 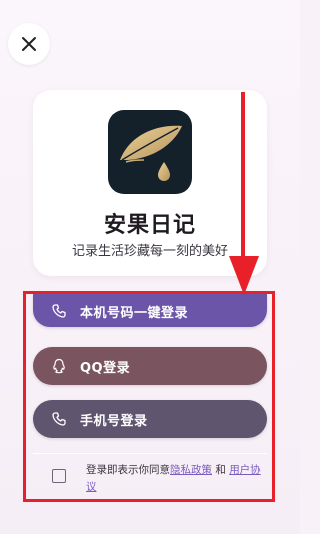 I want to click on down-arrow-icon, so click(x=244, y=193).